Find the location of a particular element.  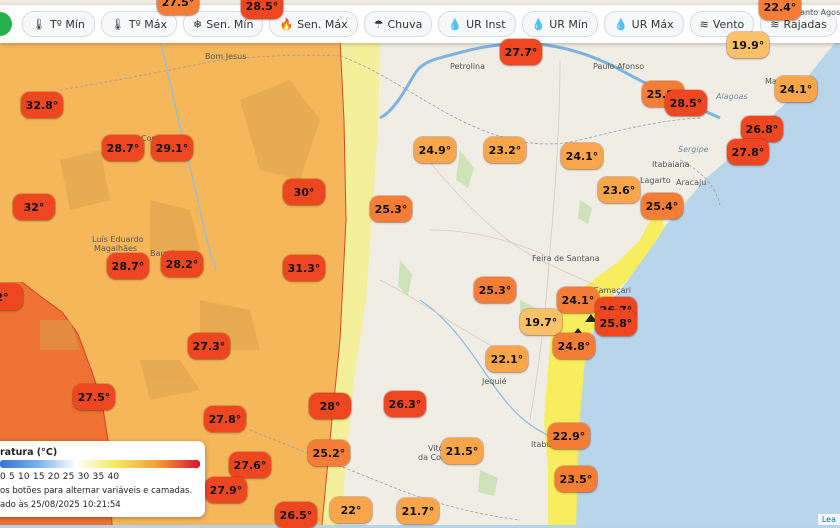

toggle-button is located at coordinates (6, 24).